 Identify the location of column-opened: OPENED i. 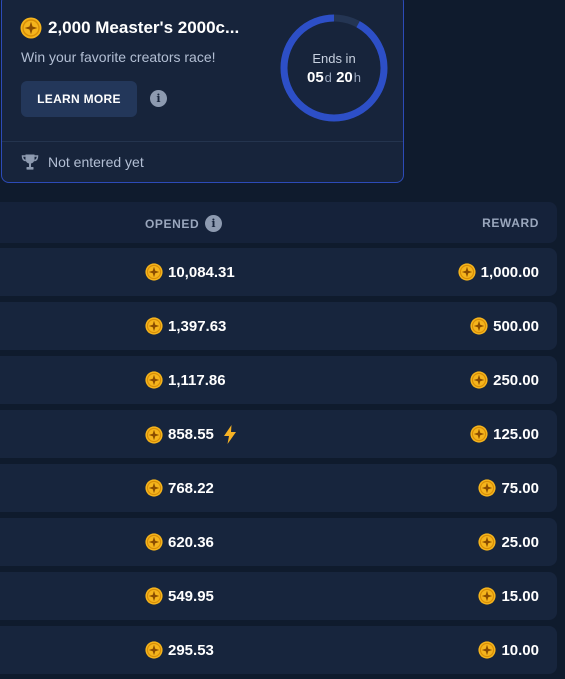
(184, 223).